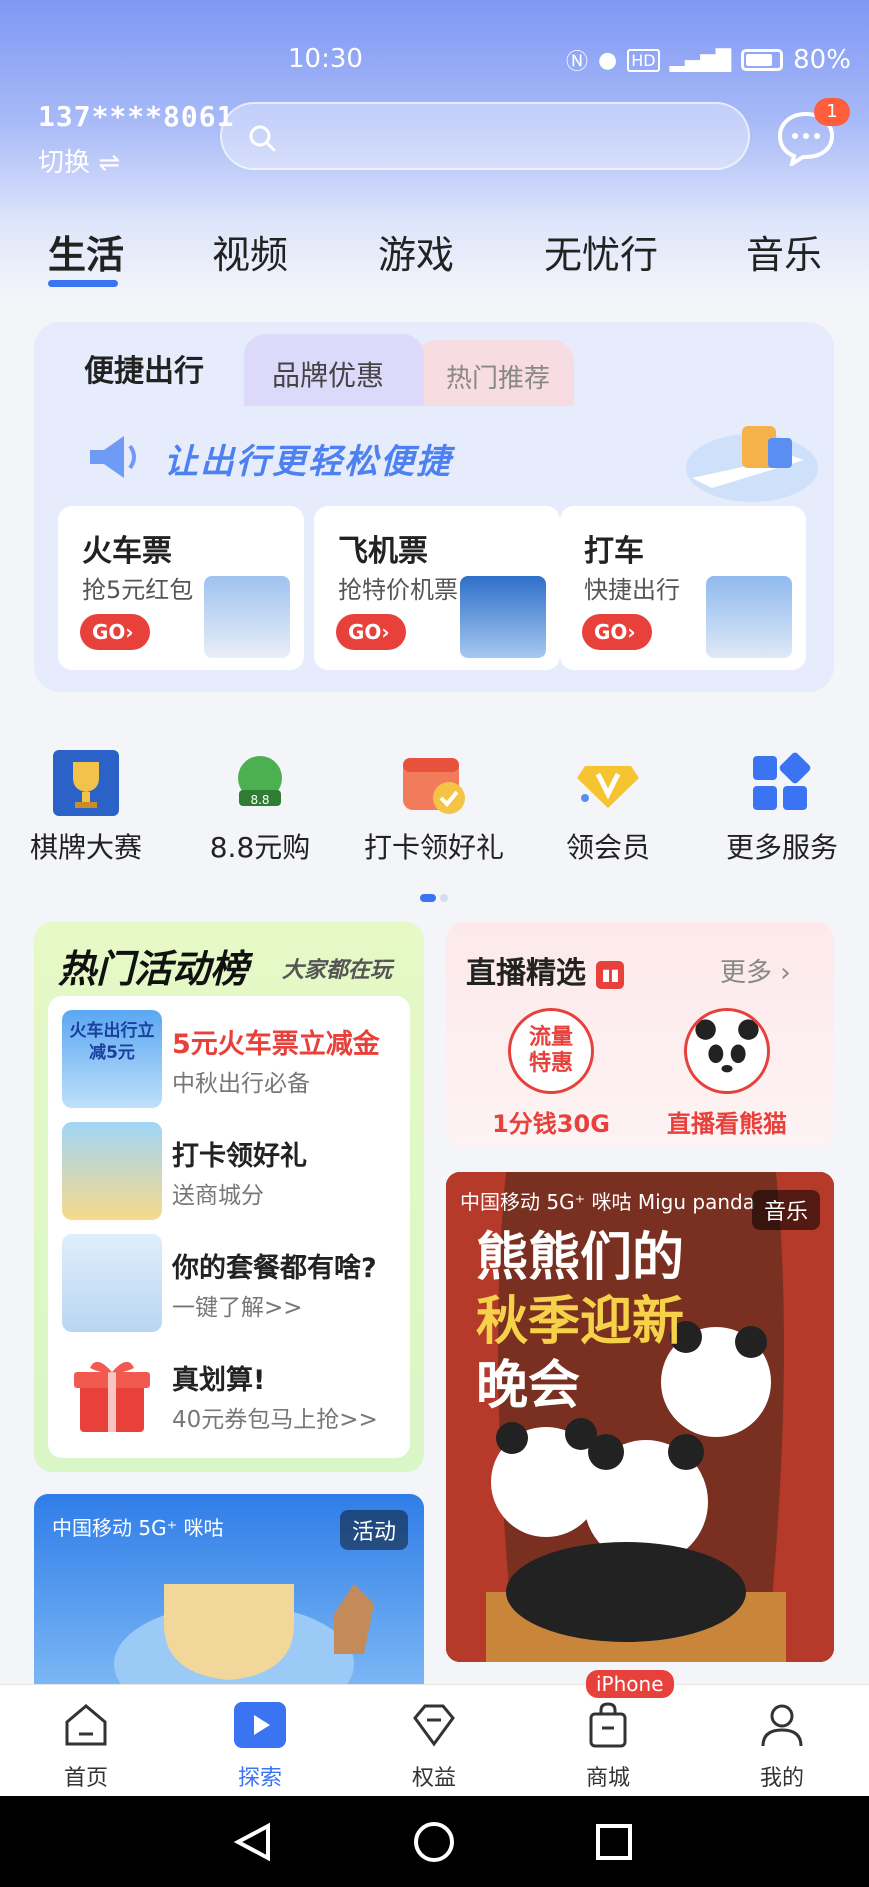  I want to click on data-deal-badge: 流量特惠, so click(551, 1051).